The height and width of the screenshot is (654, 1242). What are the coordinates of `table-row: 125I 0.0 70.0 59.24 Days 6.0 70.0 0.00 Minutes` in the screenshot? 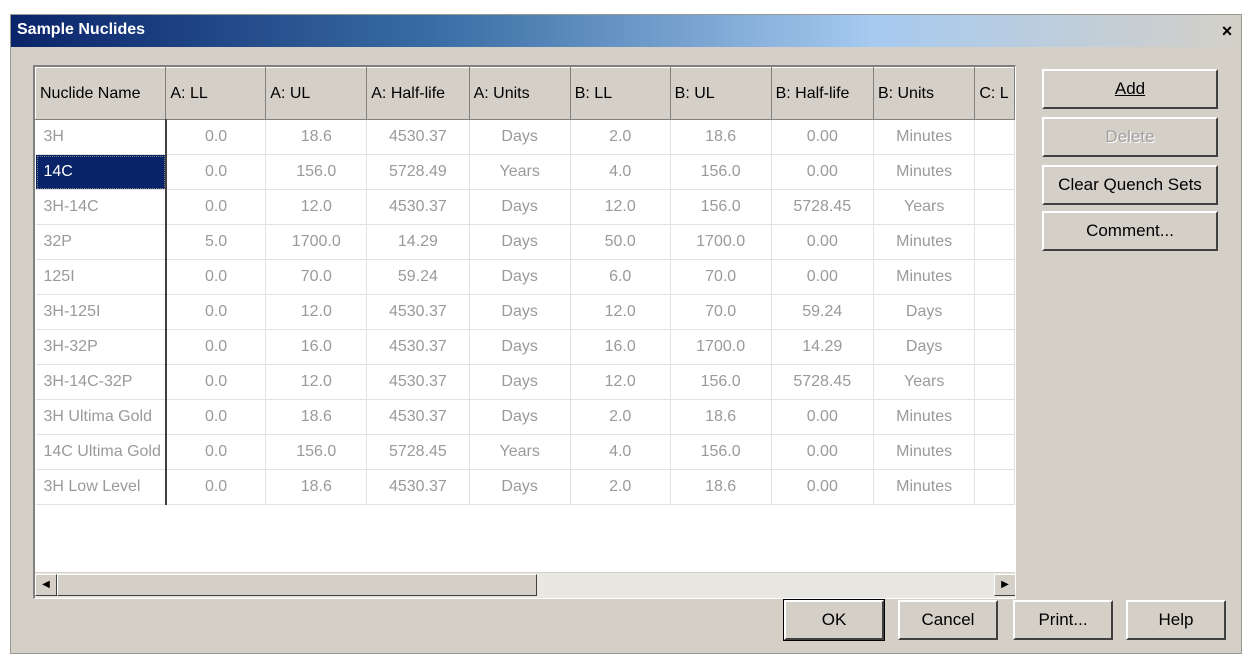 It's located at (525, 277).